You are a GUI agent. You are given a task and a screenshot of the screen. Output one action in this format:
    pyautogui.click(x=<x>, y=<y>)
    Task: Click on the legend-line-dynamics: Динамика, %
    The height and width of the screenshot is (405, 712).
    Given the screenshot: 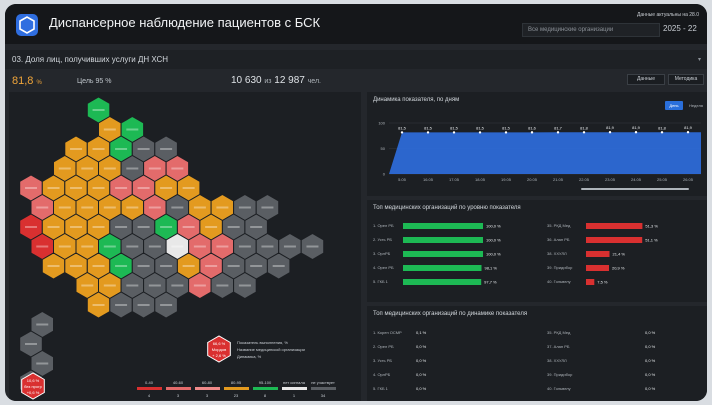 What is the action you would take?
    pyautogui.click(x=249, y=356)
    